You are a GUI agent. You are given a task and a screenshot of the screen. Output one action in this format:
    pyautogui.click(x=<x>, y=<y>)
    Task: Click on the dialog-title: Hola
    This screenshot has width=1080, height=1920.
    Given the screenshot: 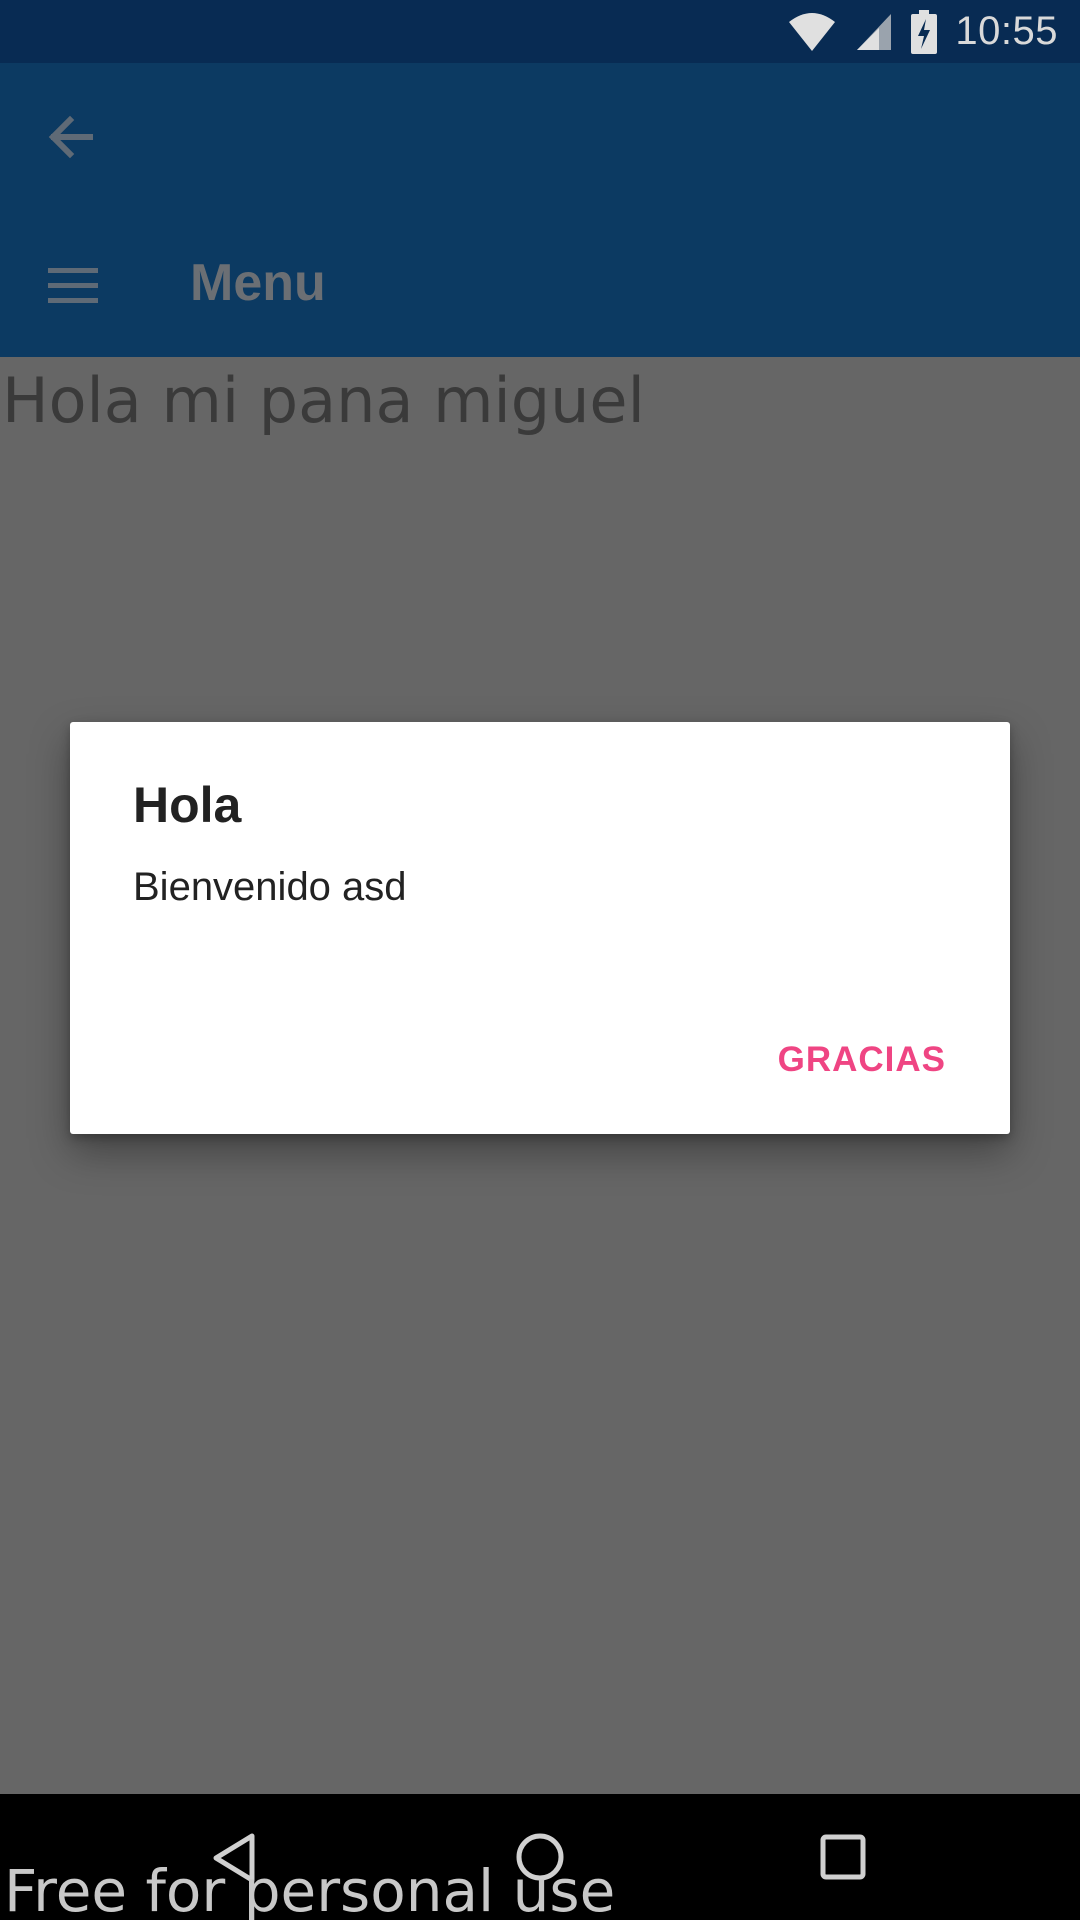 What is the action you would take?
    pyautogui.click(x=187, y=805)
    